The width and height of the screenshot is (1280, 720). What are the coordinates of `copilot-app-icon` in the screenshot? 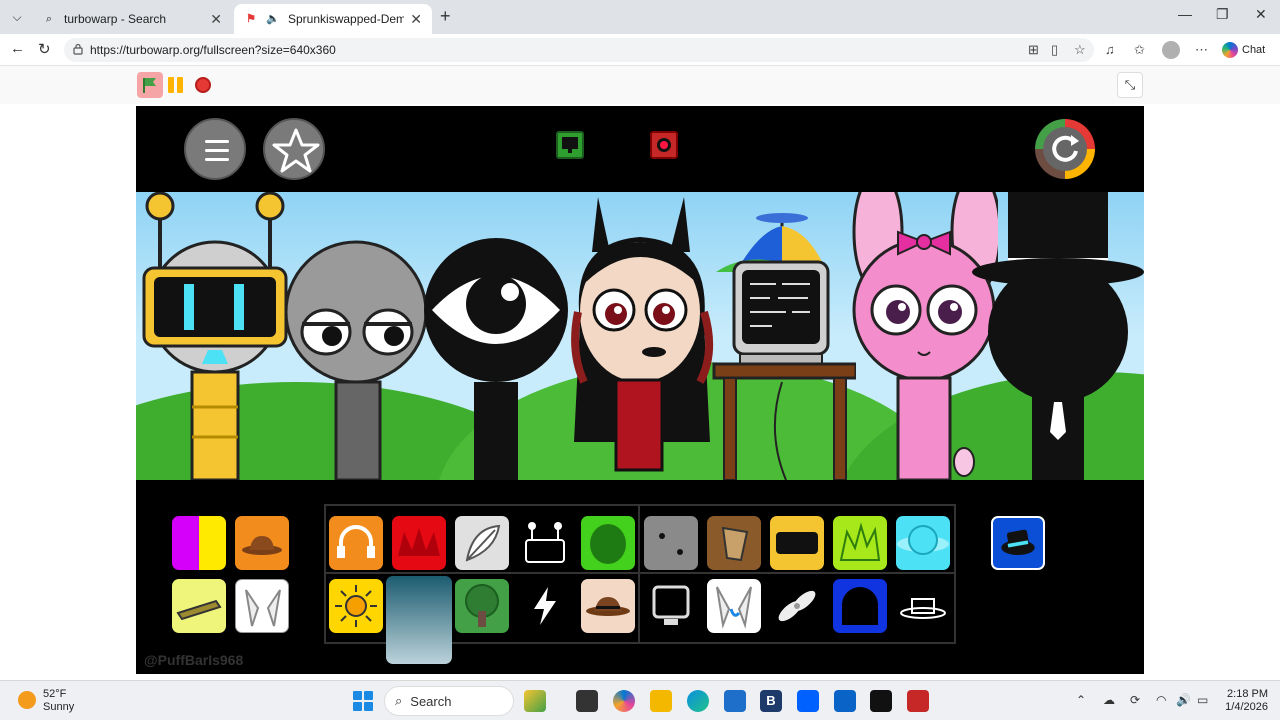 It's located at (624, 701).